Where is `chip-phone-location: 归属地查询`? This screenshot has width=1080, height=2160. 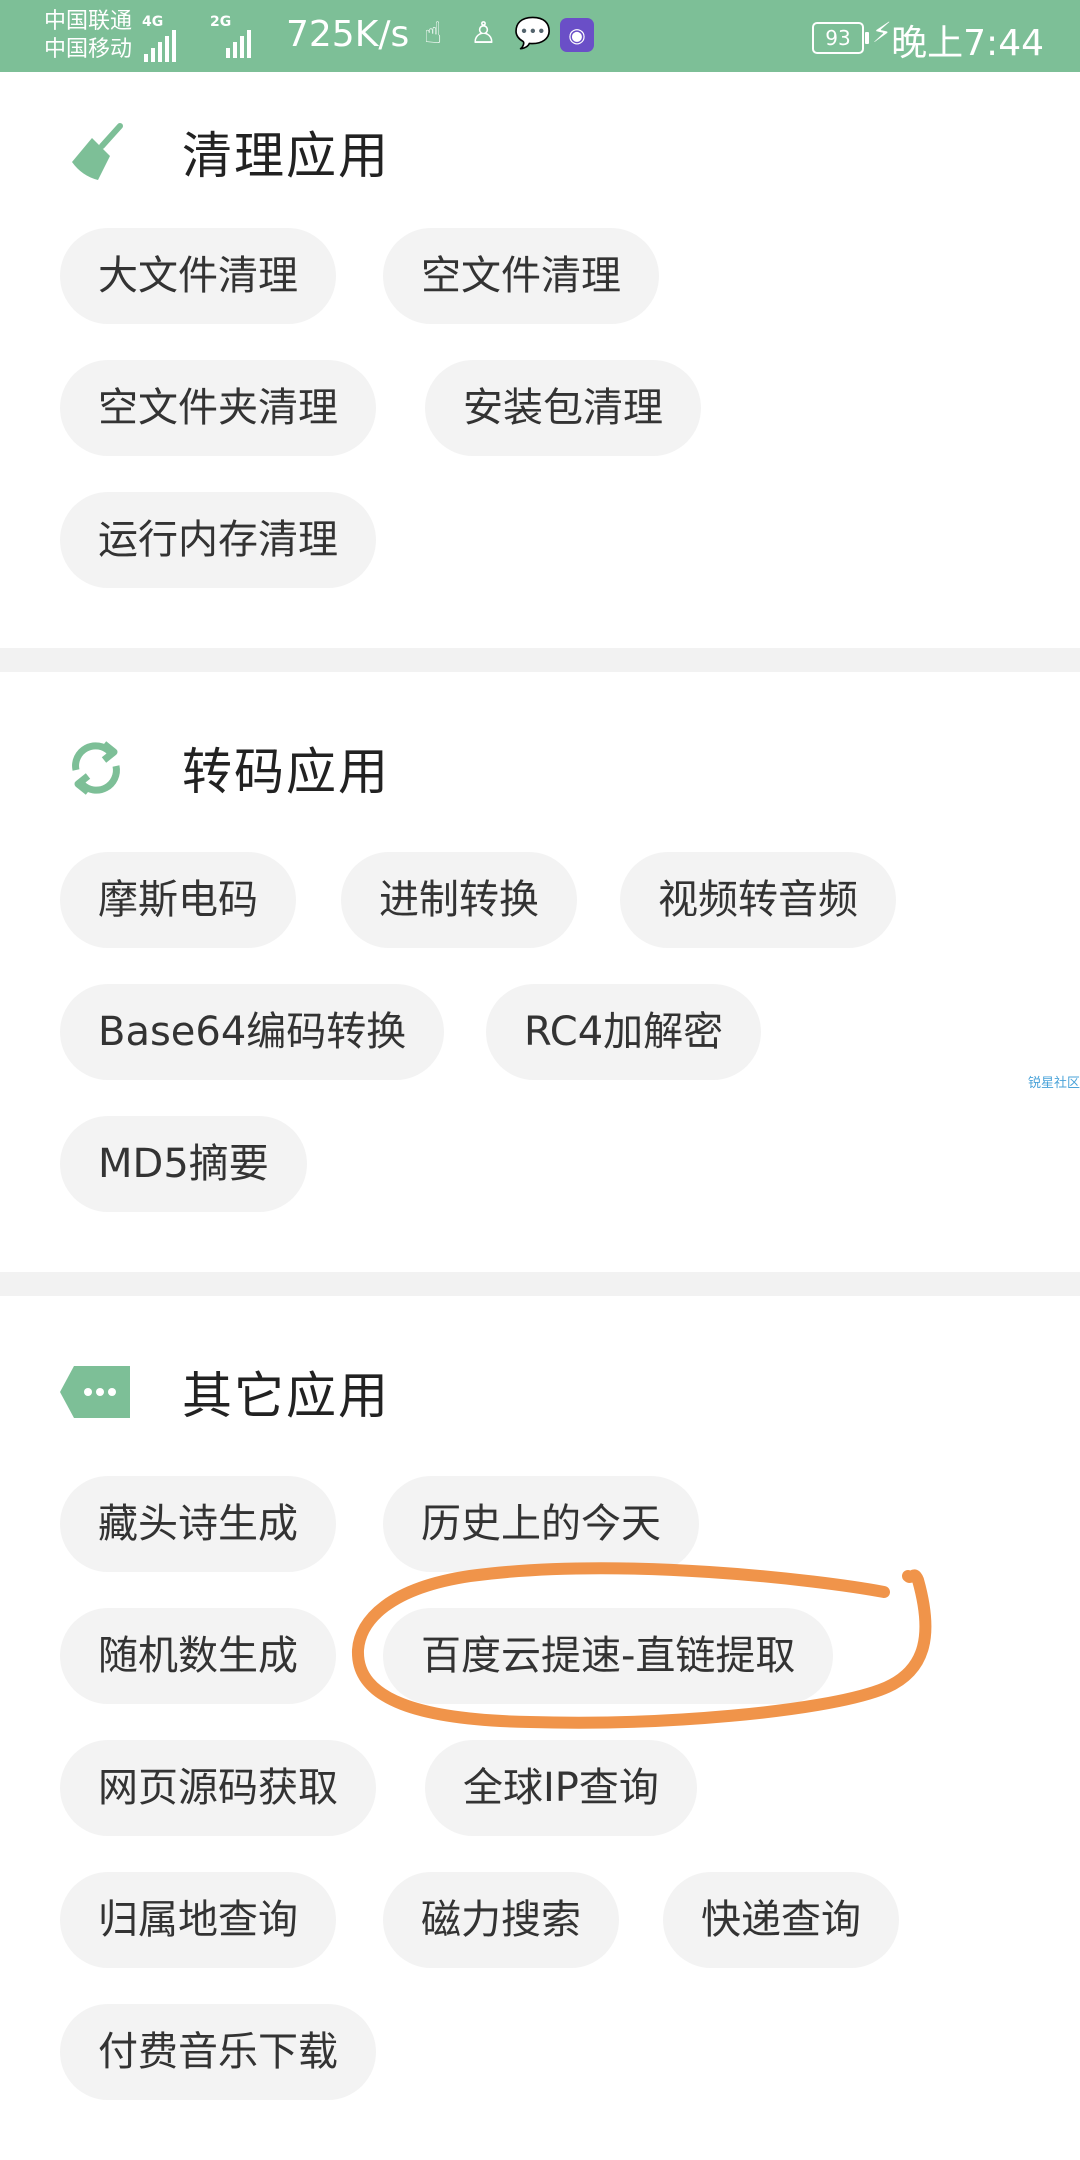
chip-phone-location: 归属地查询 is located at coordinates (198, 1920).